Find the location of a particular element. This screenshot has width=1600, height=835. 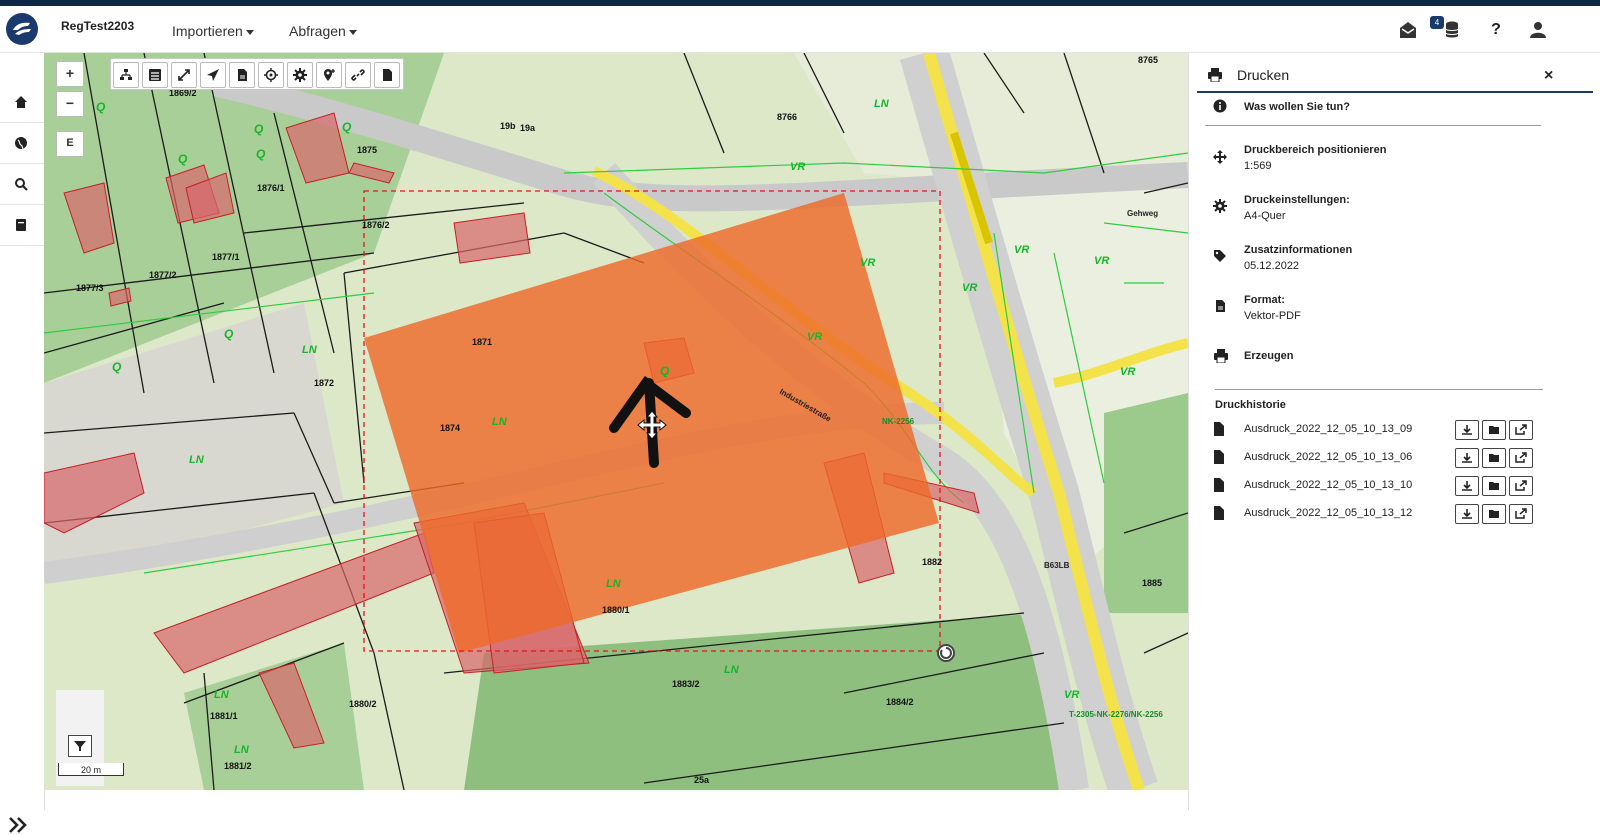

map-label: 1877/2 is located at coordinates (163, 275).